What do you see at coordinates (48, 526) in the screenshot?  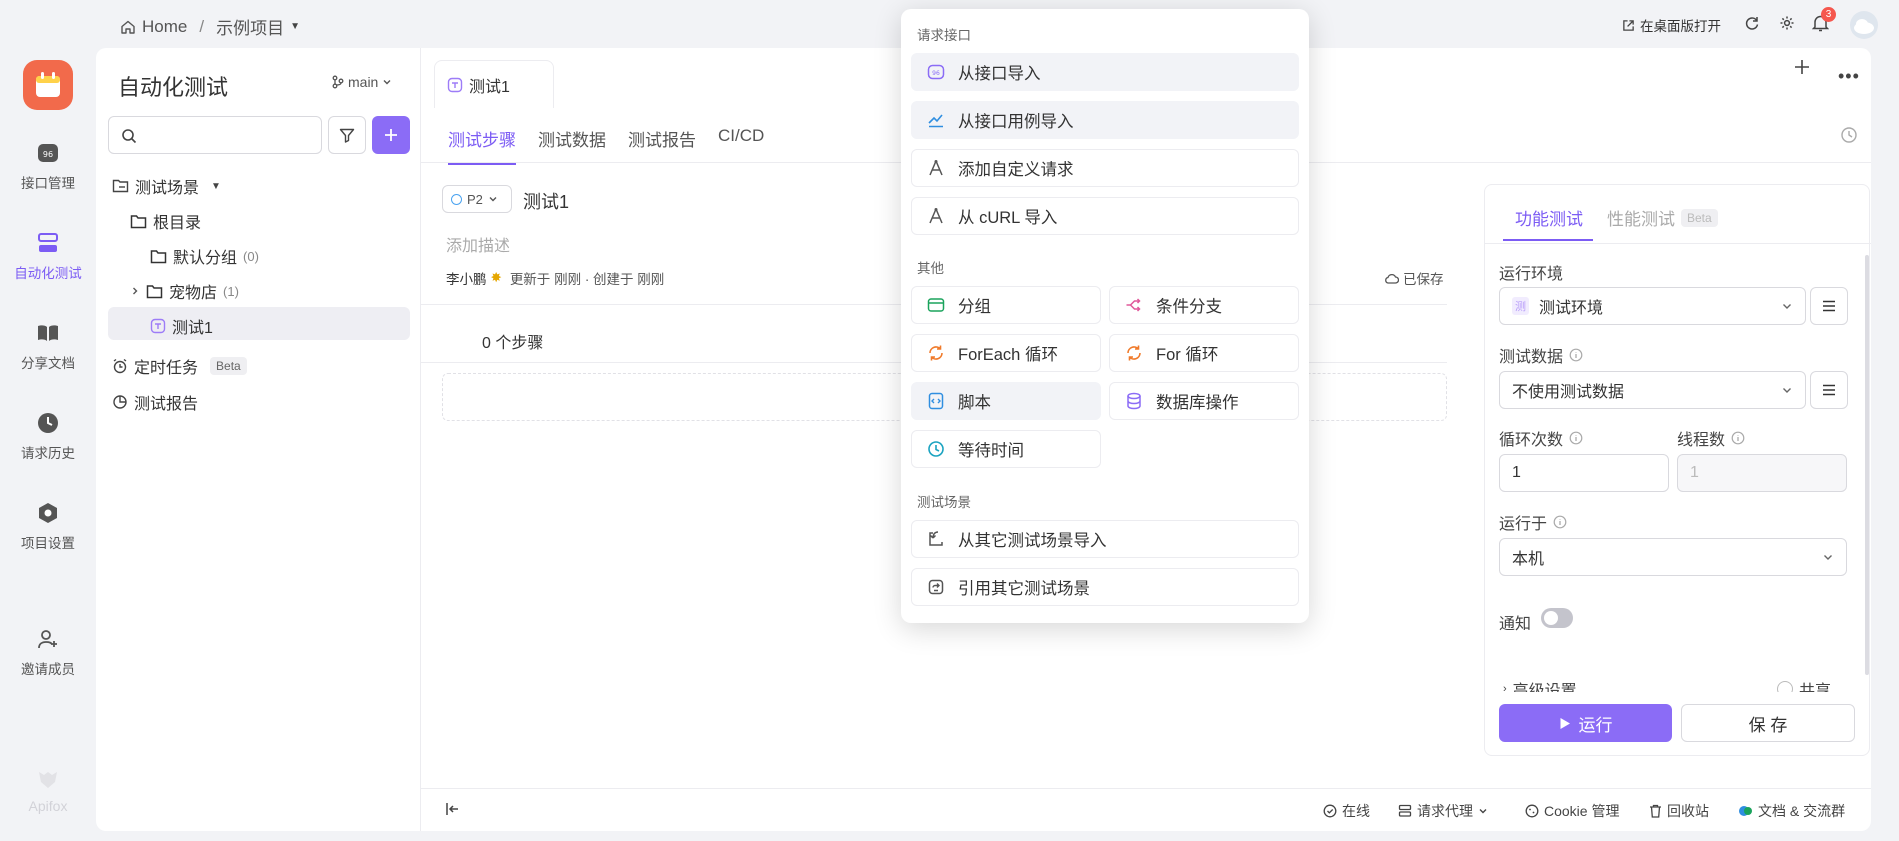 I see `rail-item-settings: 项目设置` at bounding box center [48, 526].